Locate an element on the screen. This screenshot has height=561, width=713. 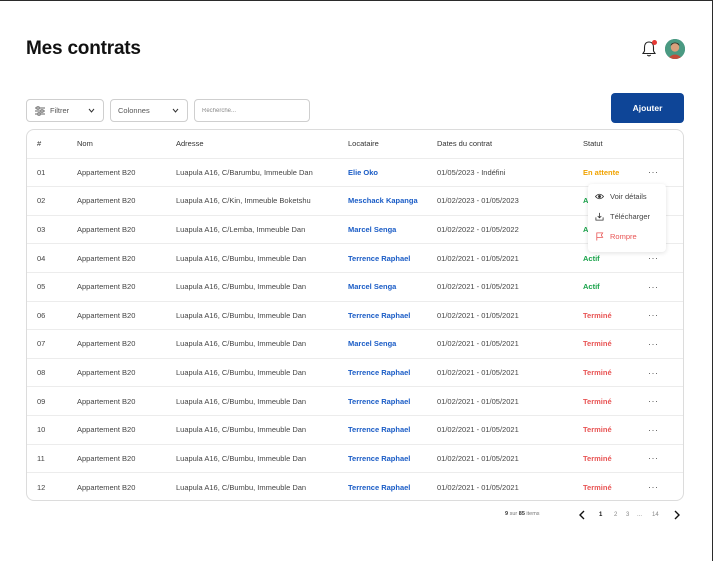
notification-dot is located at coordinates (654, 42).